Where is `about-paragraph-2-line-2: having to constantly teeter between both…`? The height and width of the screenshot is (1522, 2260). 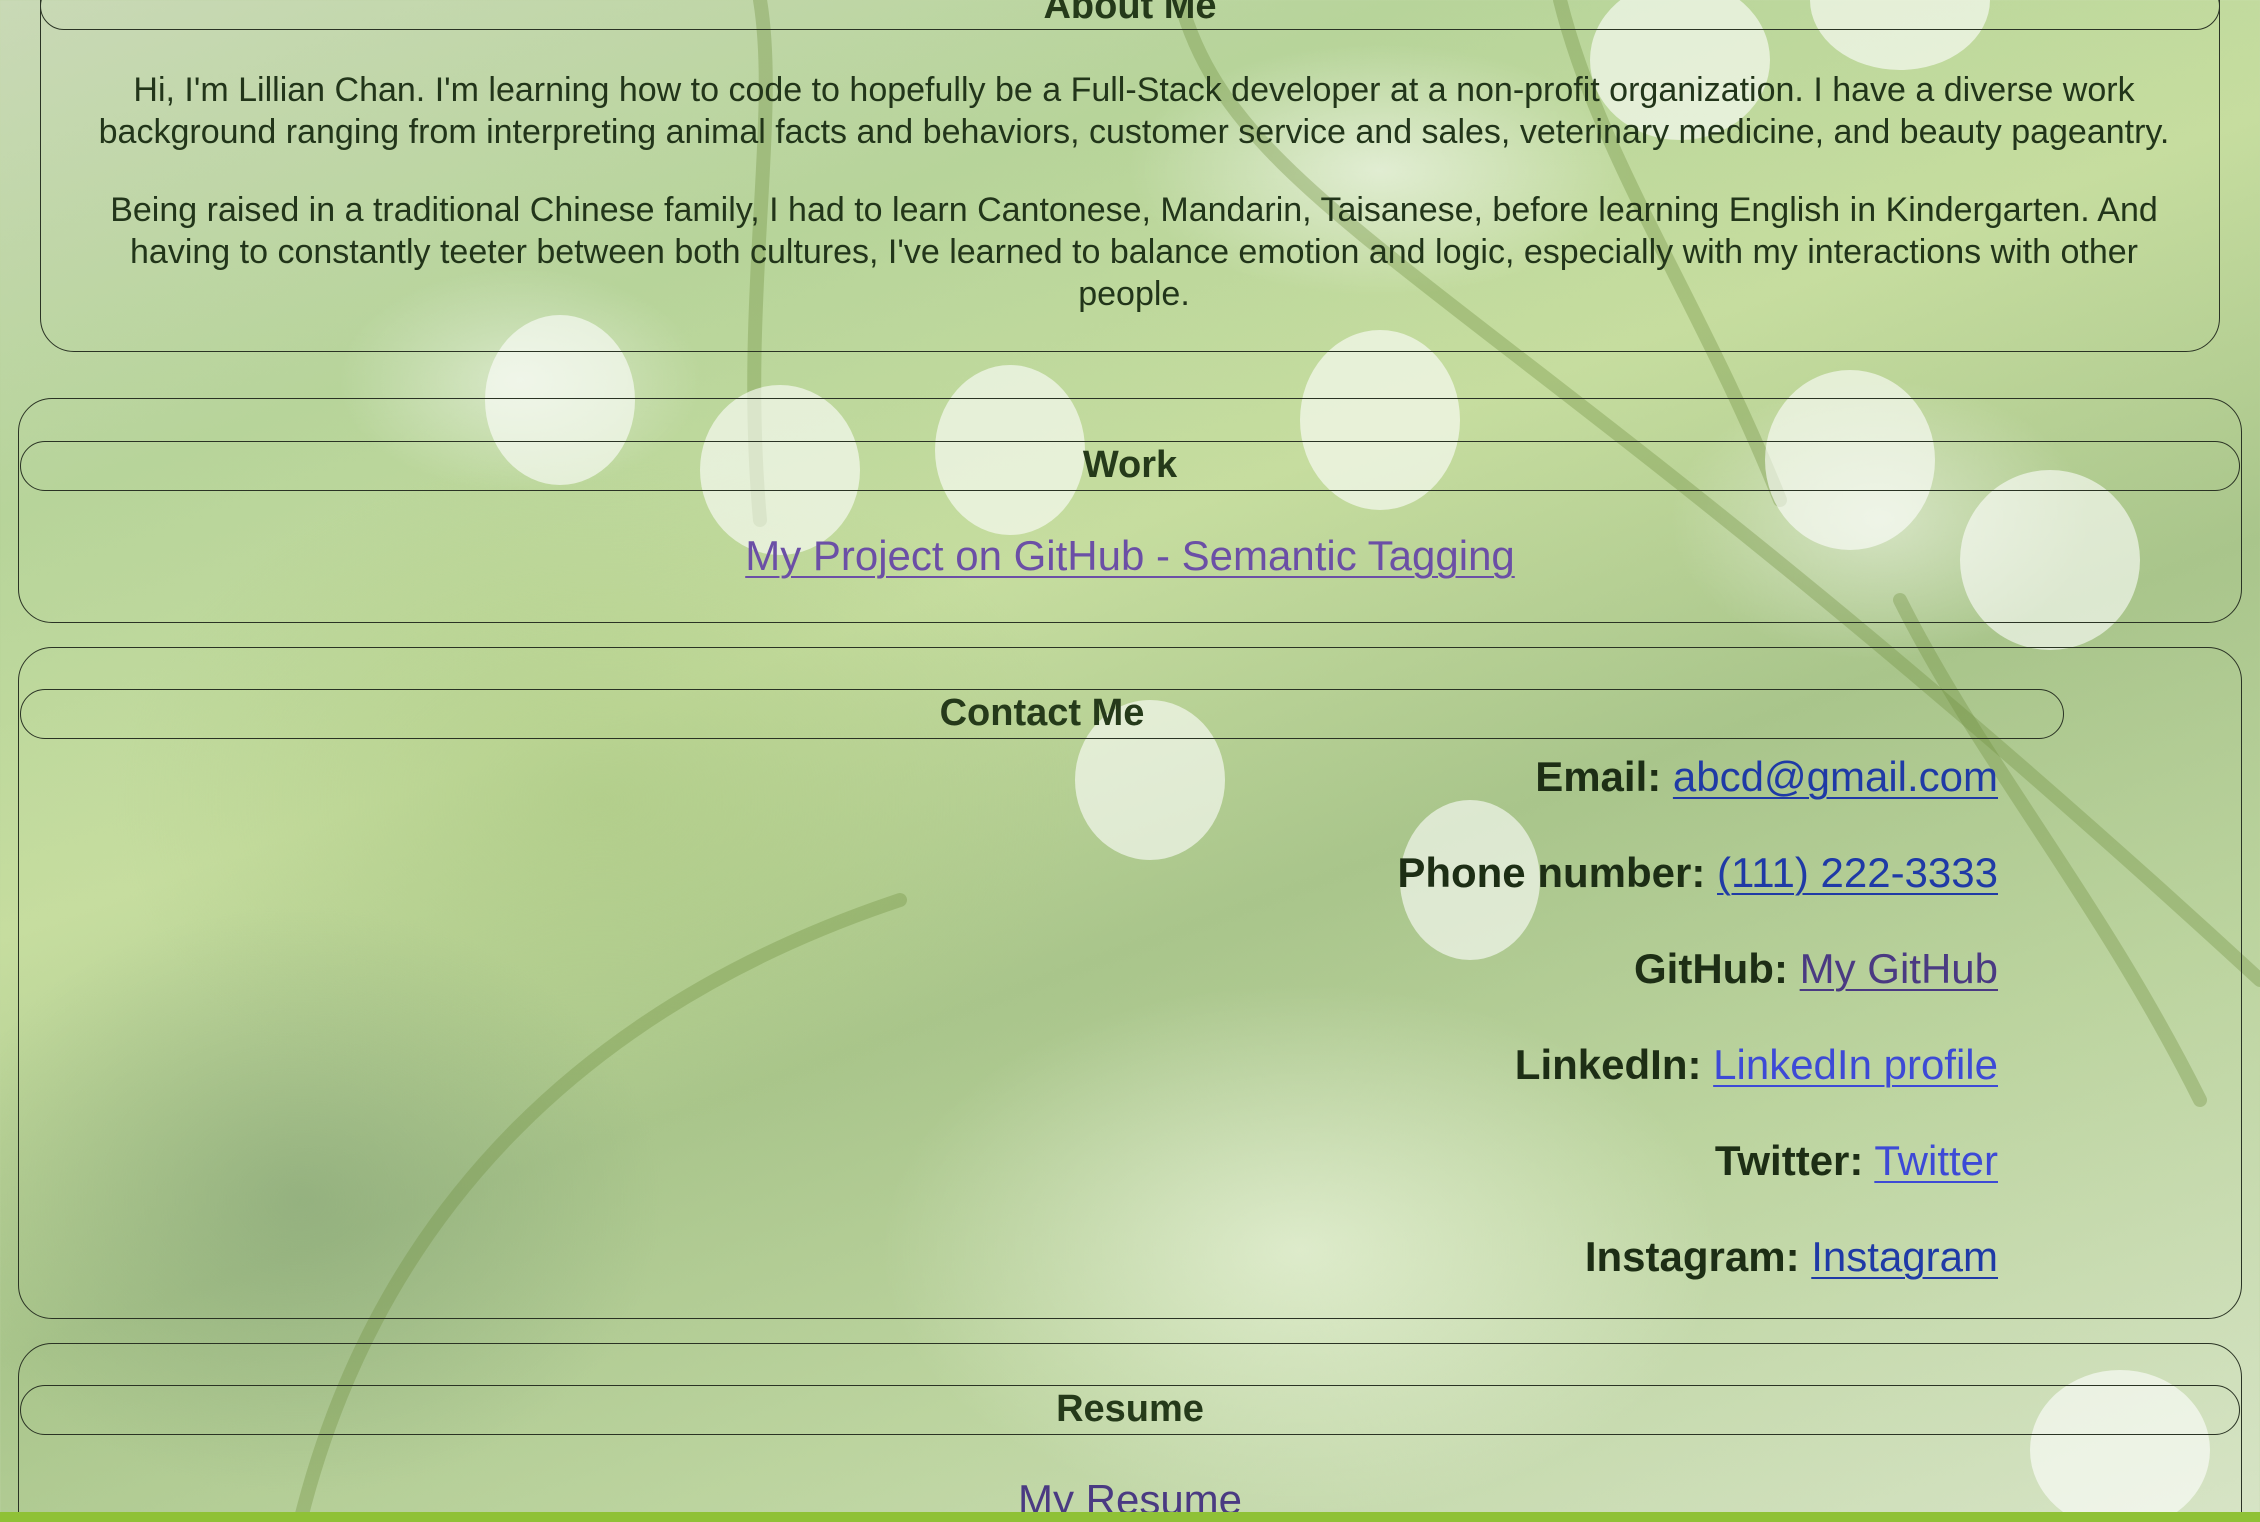 about-paragraph-2-line-2: having to constantly teeter between both… is located at coordinates (1134, 252).